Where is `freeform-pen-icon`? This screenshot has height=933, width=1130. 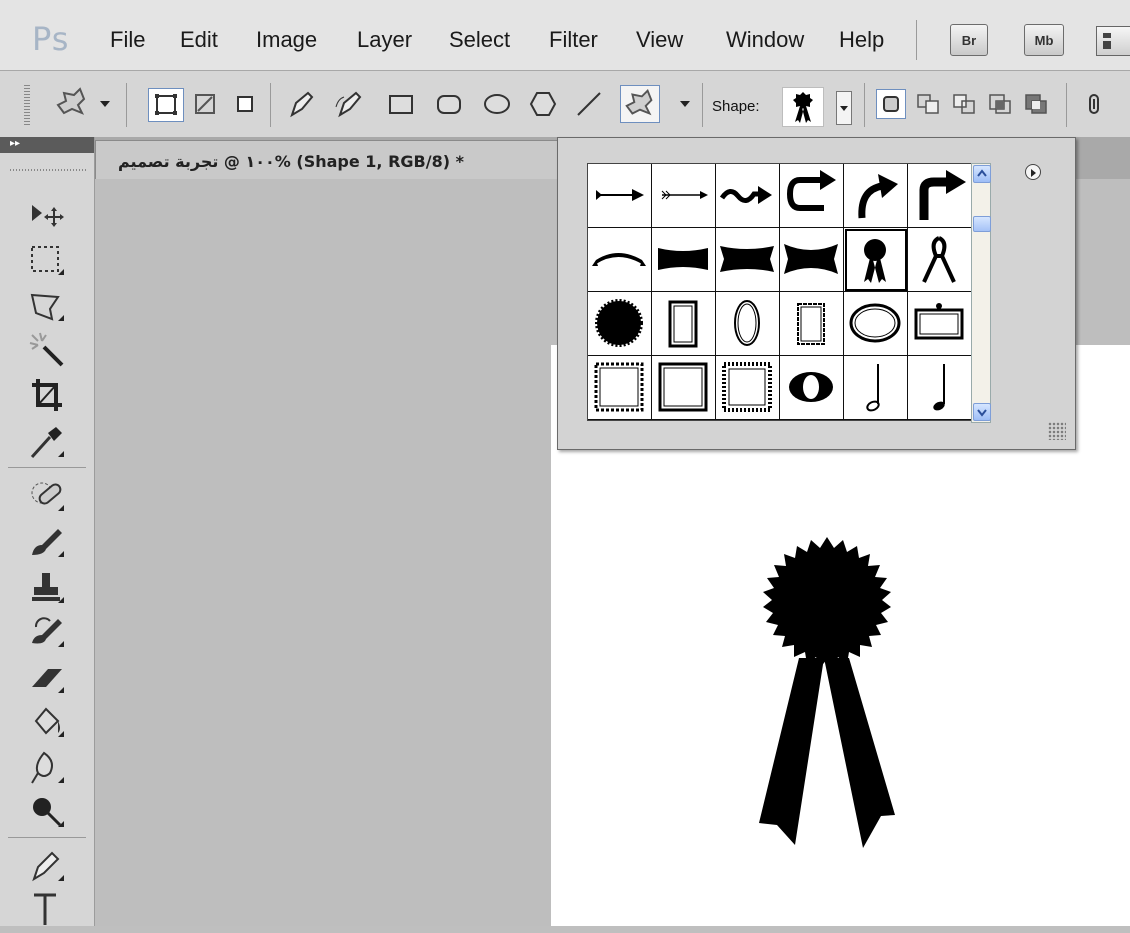 freeform-pen-icon is located at coordinates (349, 104).